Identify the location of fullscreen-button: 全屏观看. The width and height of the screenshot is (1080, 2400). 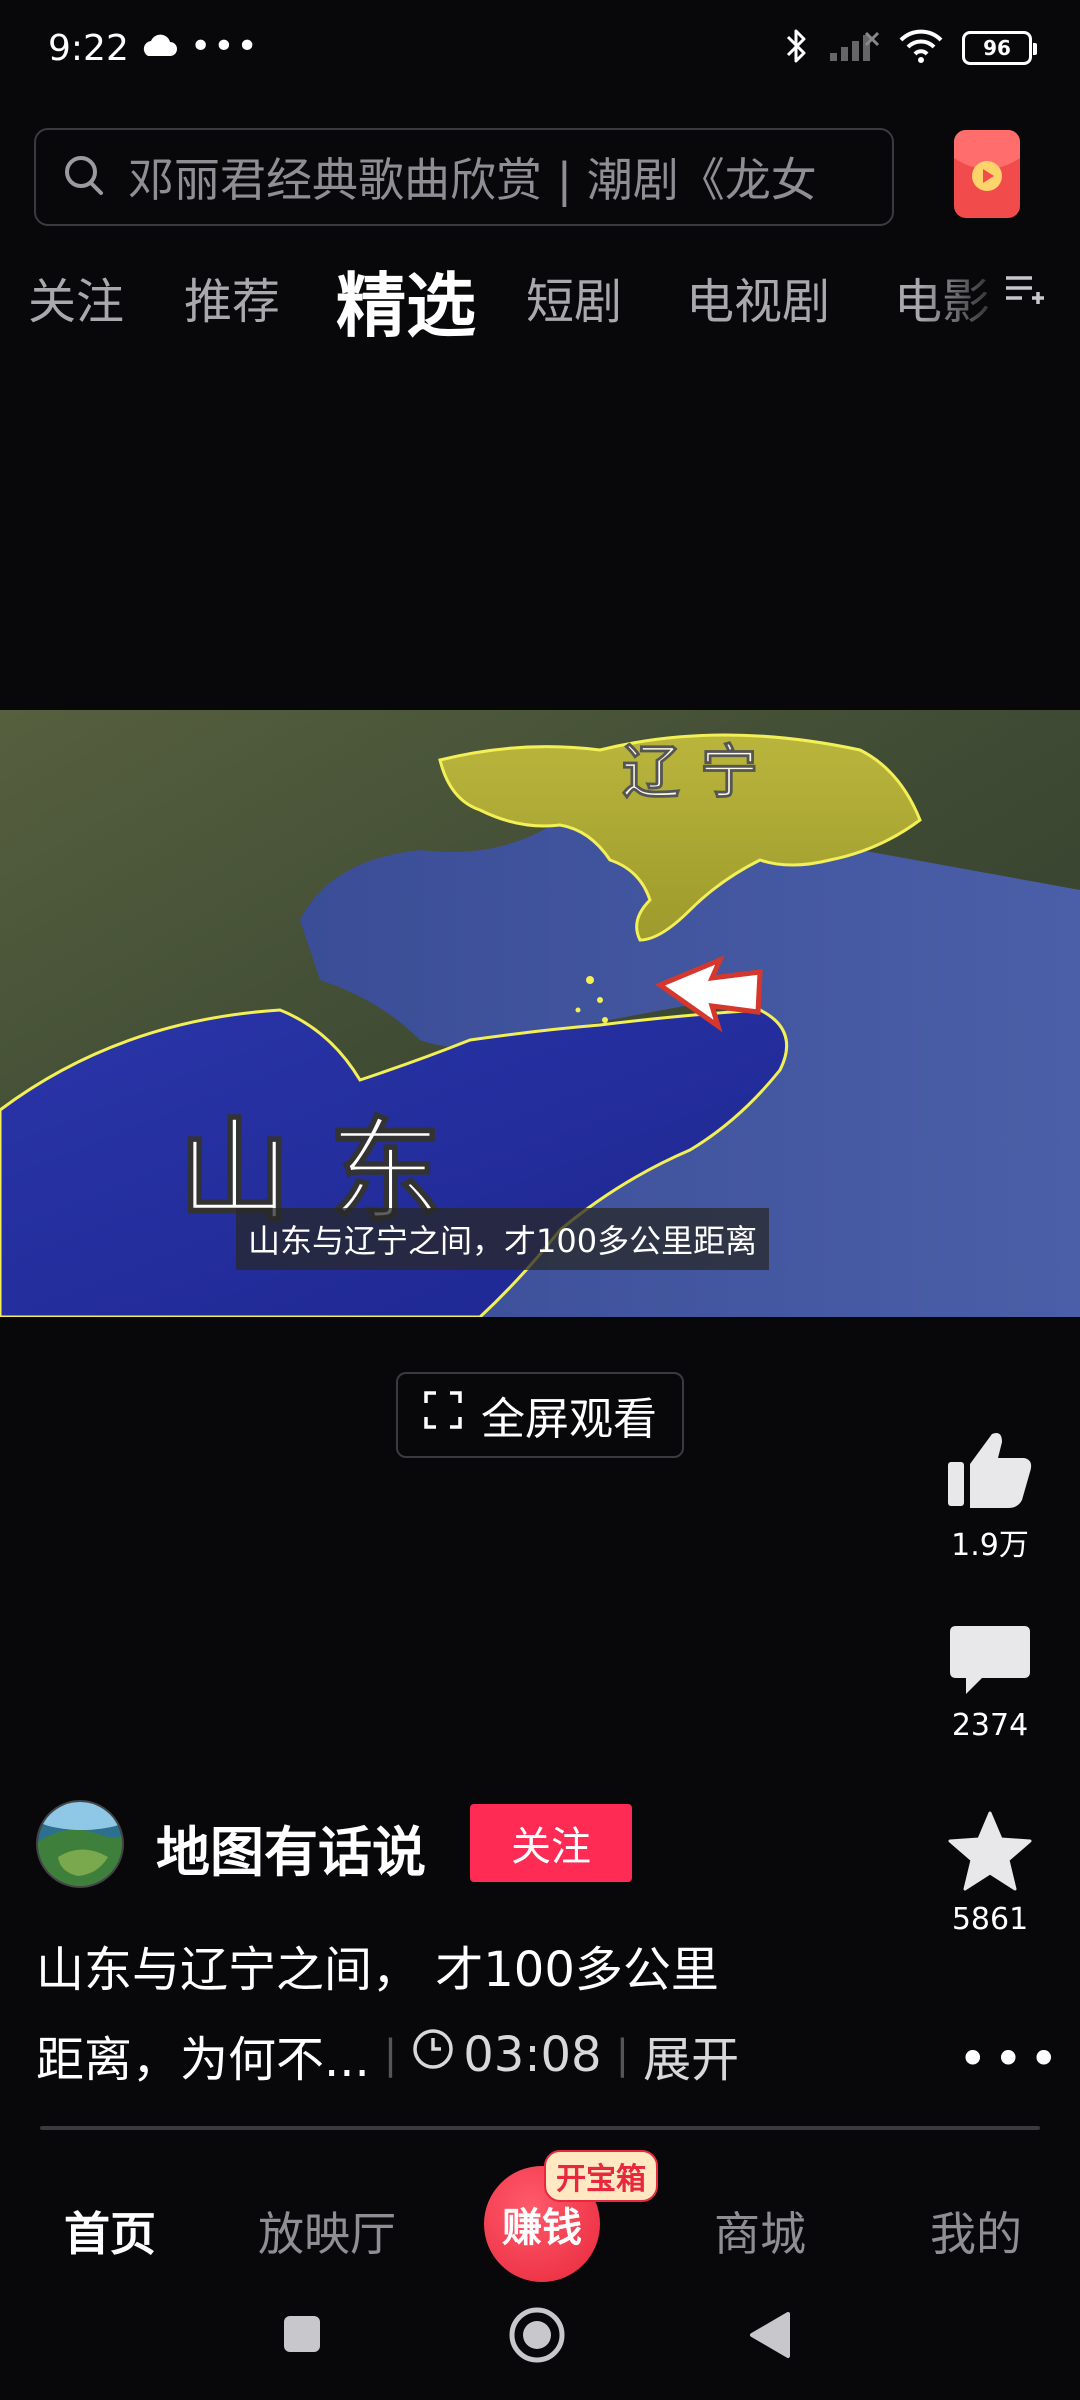
(540, 1415).